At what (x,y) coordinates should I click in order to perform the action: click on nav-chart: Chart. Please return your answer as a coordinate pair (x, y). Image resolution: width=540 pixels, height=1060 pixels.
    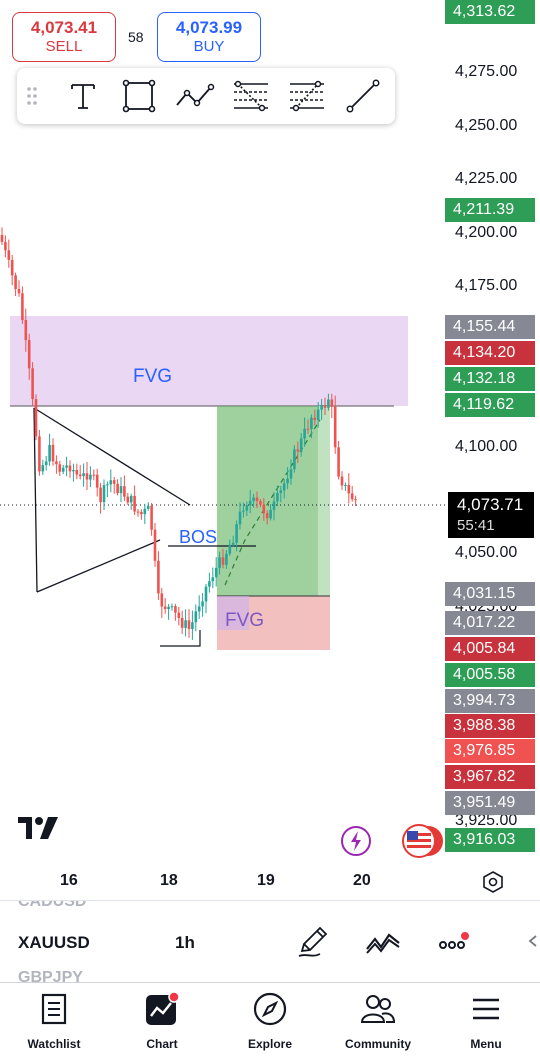
    Looking at the image, I should click on (162, 1021).